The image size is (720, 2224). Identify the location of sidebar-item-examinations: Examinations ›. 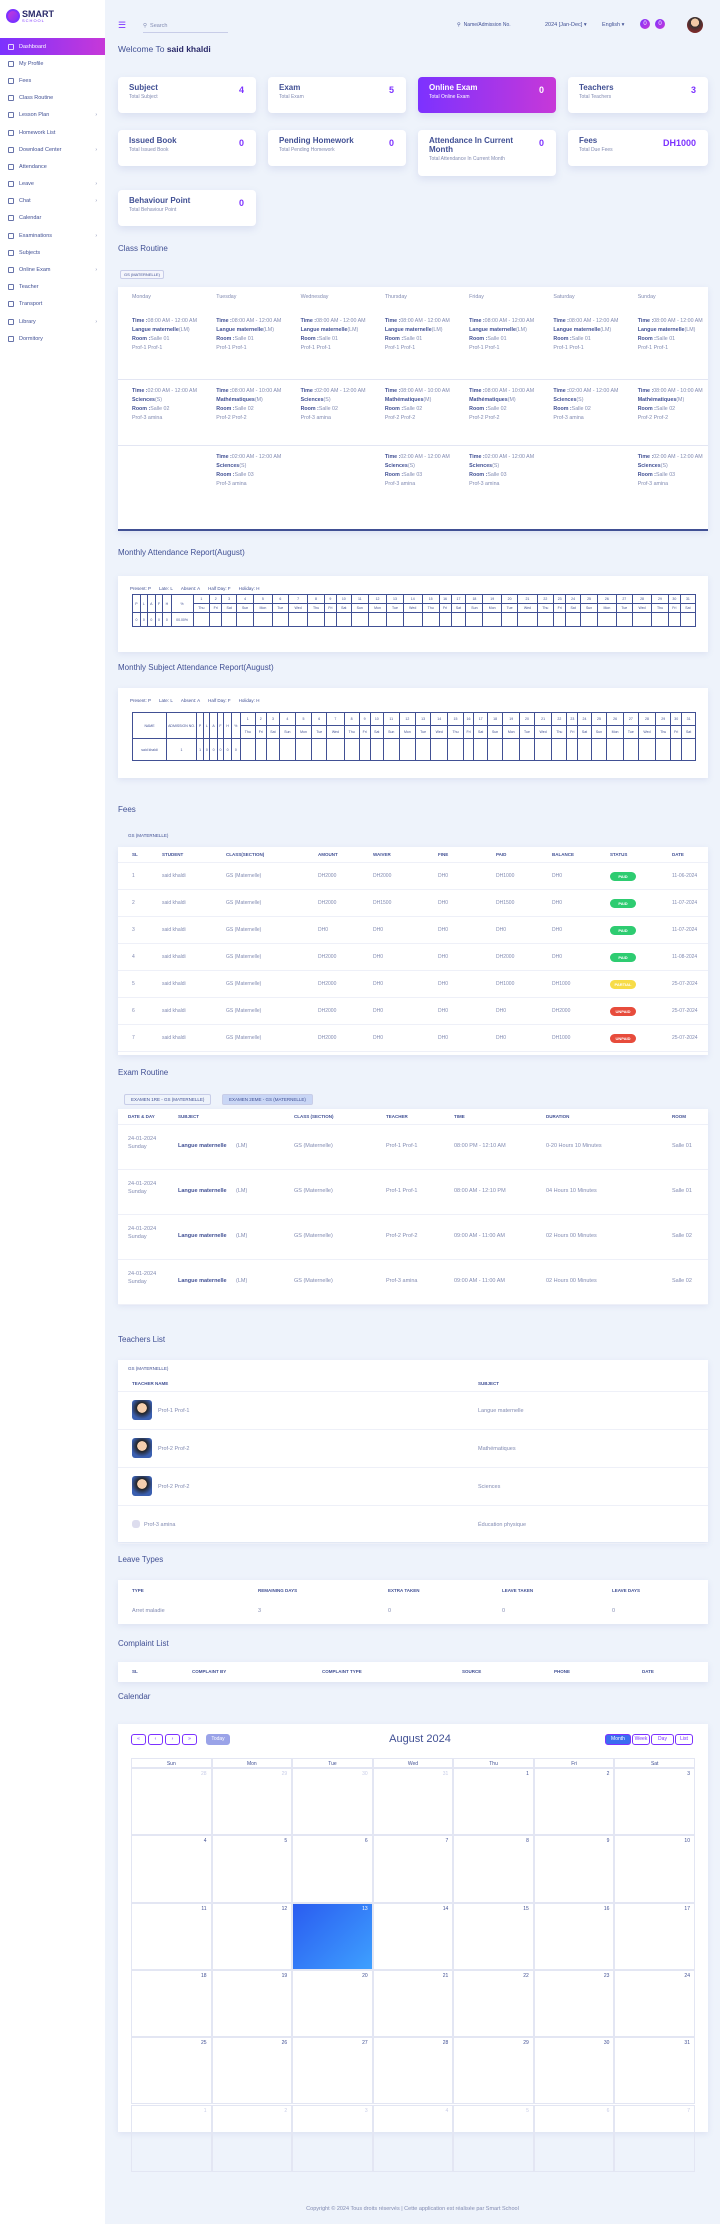
(52, 235).